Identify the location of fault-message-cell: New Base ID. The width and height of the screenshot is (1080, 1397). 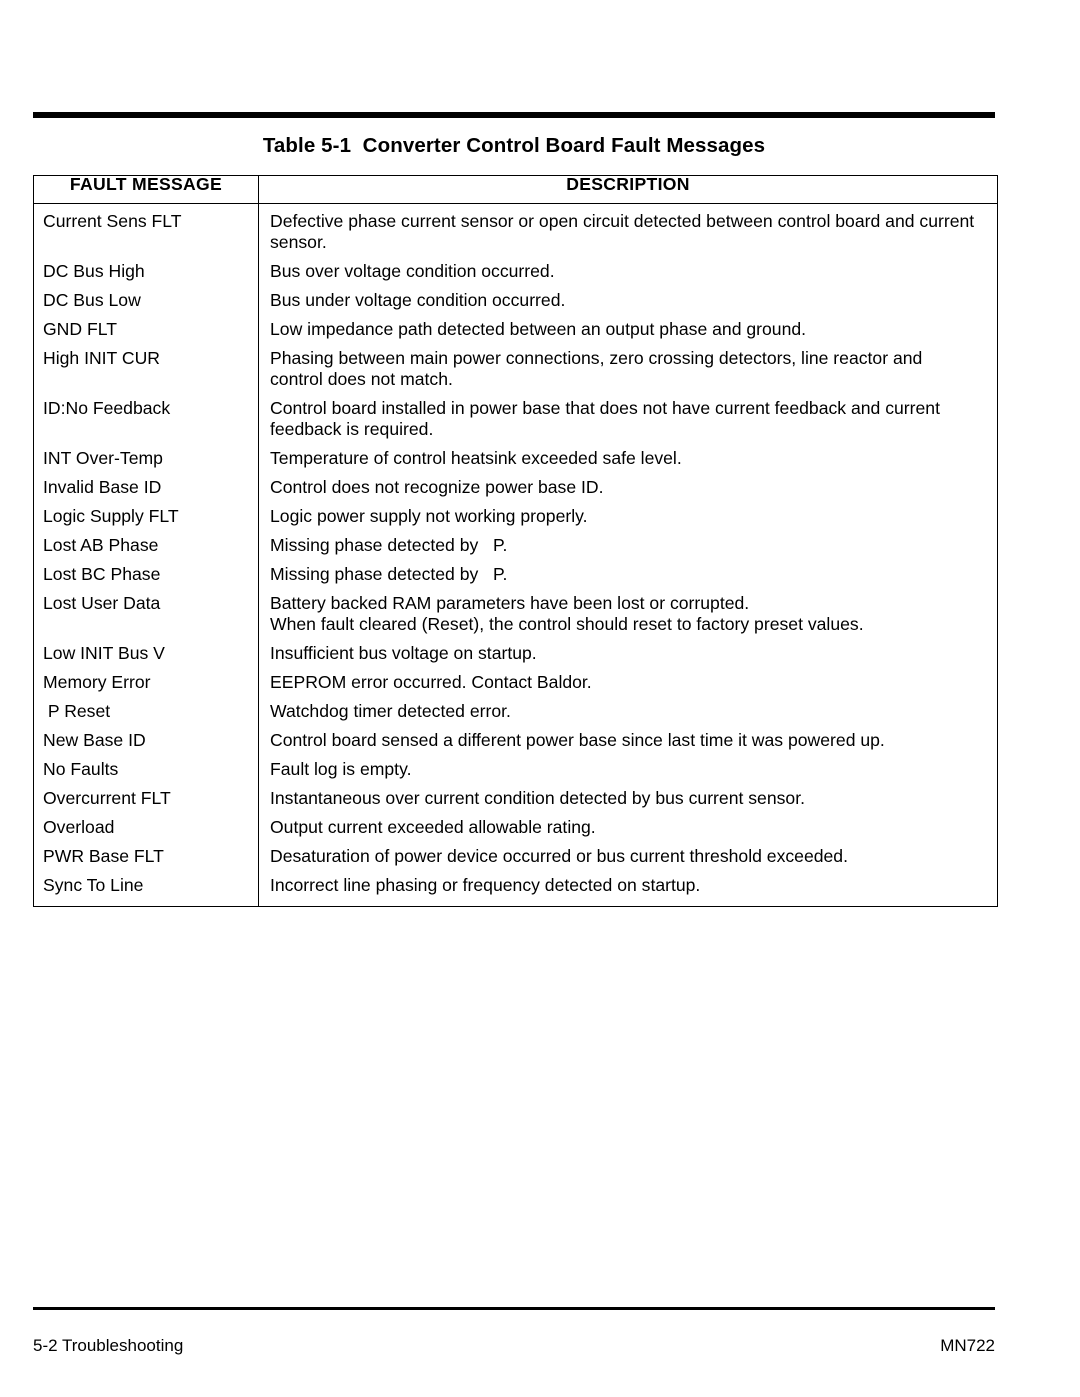
(94, 740).